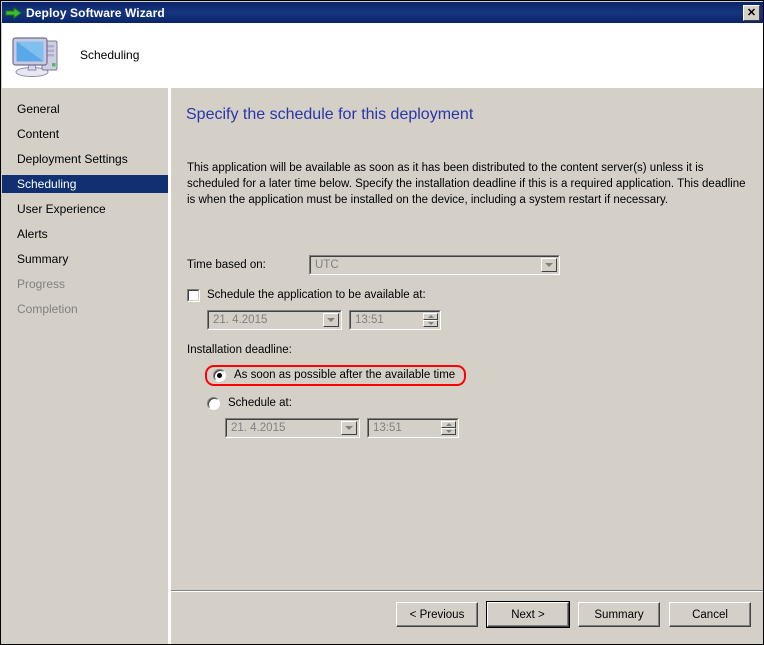  I want to click on installation-deadline-label: Installation deadline:, so click(239, 350).